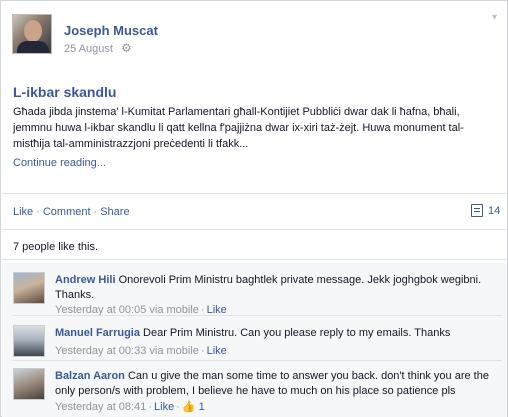  What do you see at coordinates (23, 212) in the screenshot?
I see `like-link: Like` at bounding box center [23, 212].